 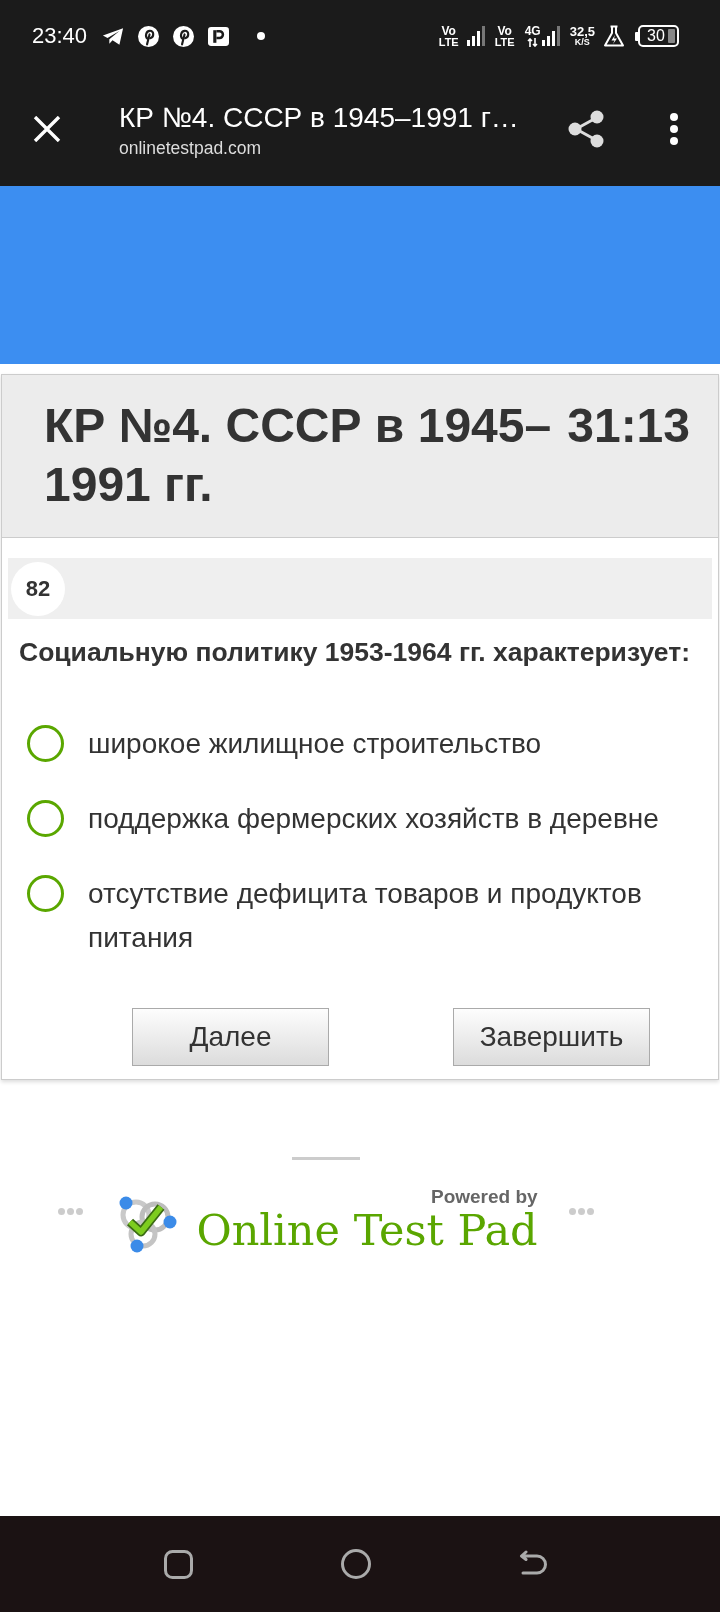 What do you see at coordinates (261, 36) in the screenshot?
I see `notification-dot-icon` at bounding box center [261, 36].